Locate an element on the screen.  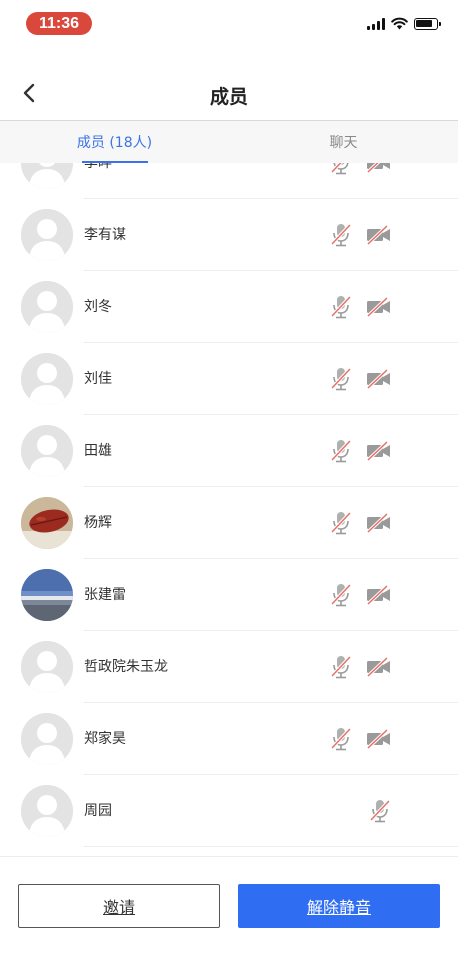
row-divider is located at coordinates (271, 846).